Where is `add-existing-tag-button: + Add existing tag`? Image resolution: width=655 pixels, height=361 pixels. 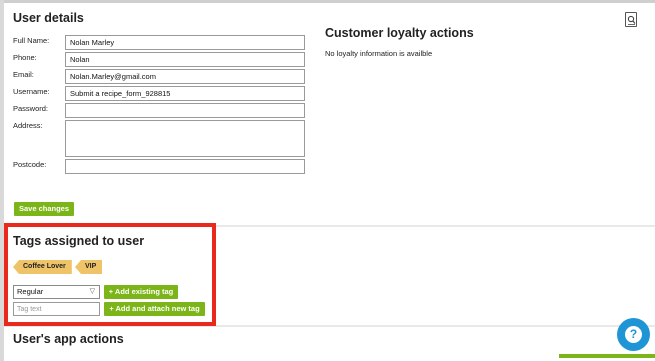
add-existing-tag-button: + Add existing tag is located at coordinates (141, 292).